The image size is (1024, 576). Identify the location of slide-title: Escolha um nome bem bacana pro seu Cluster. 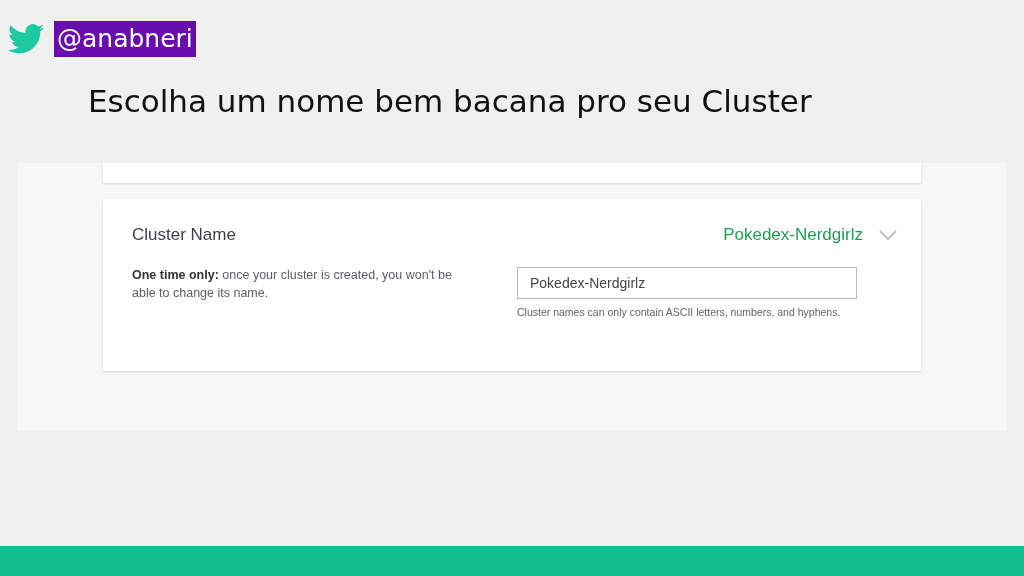
(450, 101).